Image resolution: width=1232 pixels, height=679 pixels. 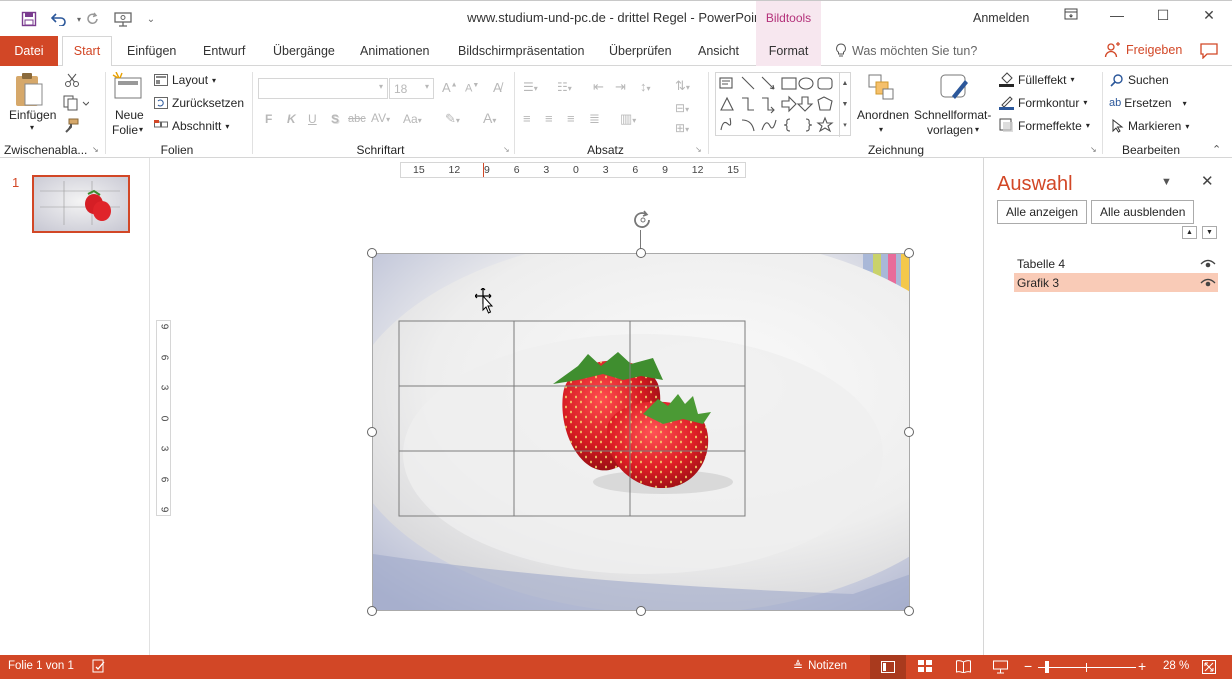 What do you see at coordinates (598, 87) in the screenshot?
I see `decrease-indent-icon: ⇤` at bounding box center [598, 87].